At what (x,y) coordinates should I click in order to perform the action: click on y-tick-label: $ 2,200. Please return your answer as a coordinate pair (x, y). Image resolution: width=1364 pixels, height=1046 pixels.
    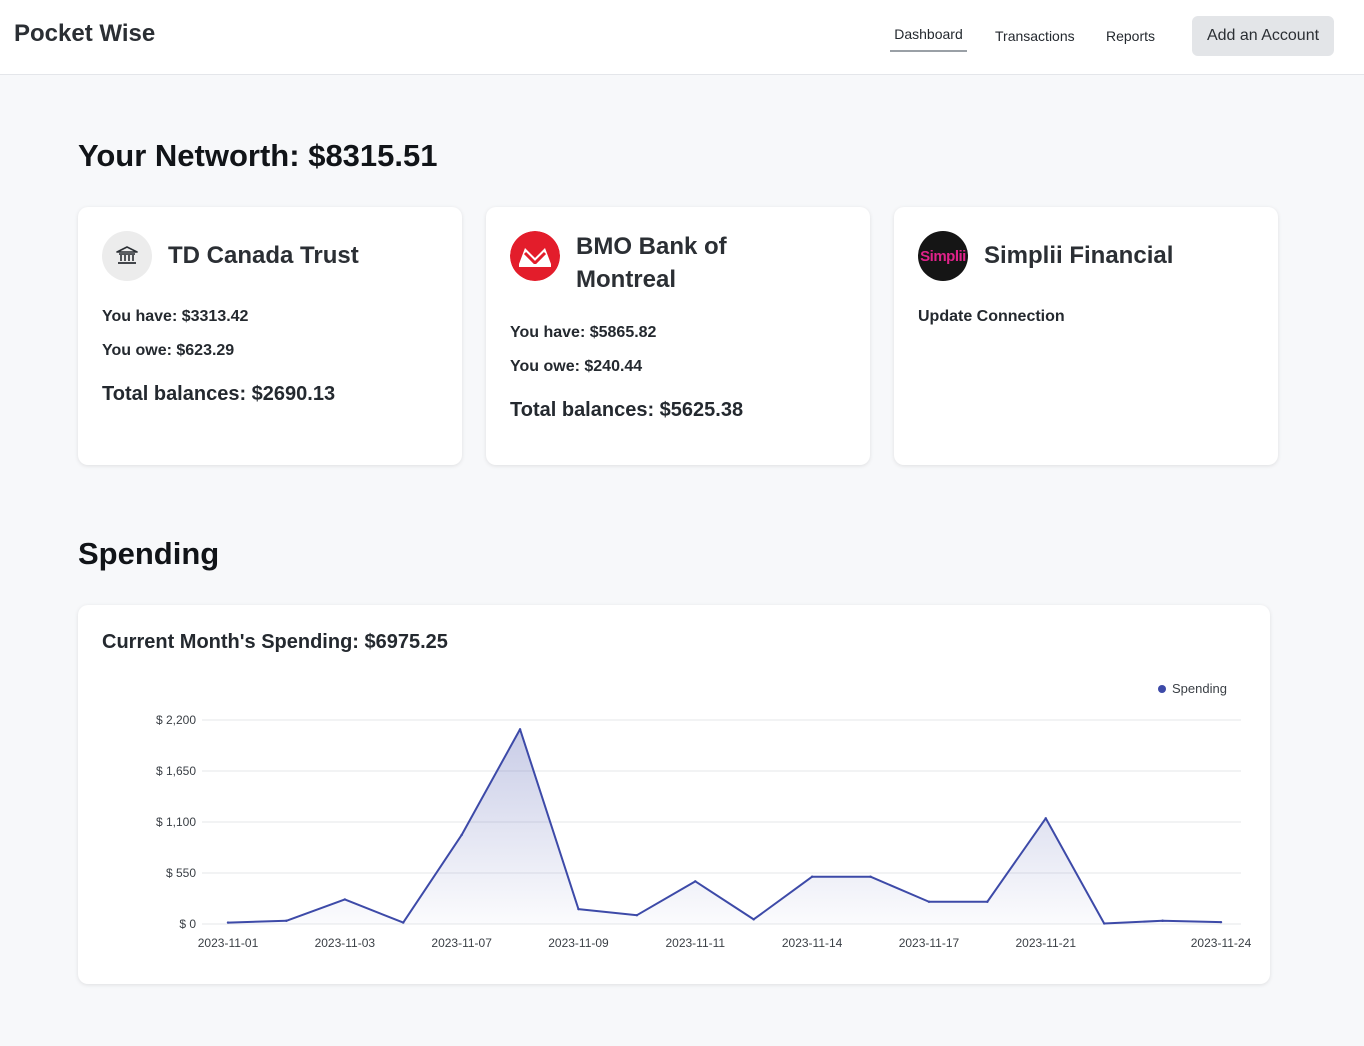
    Looking at the image, I should click on (176, 720).